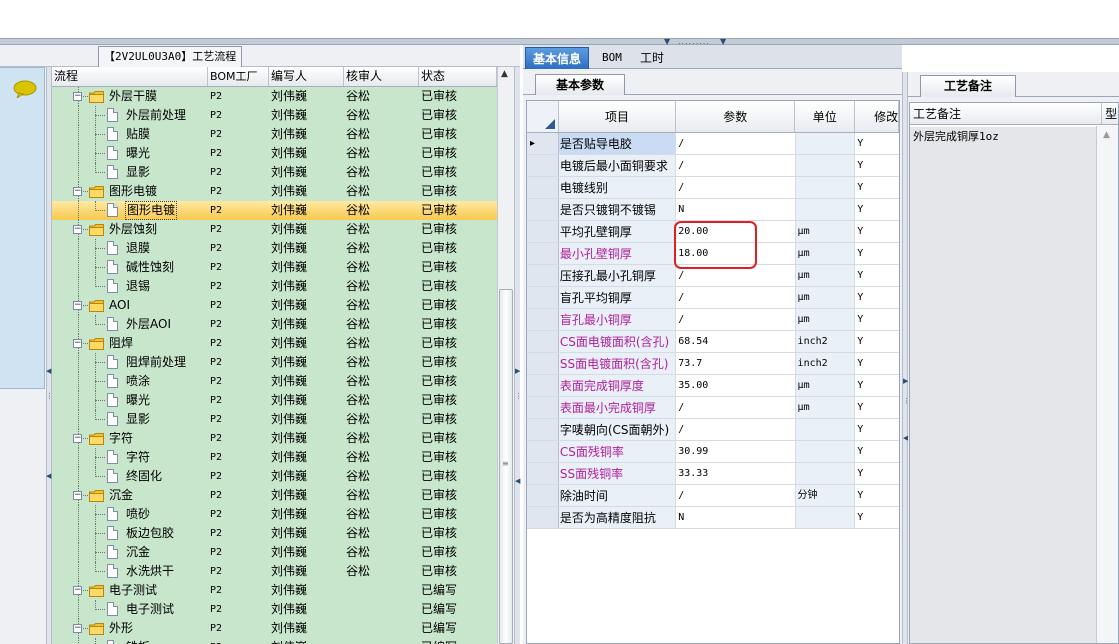 This screenshot has width=1119, height=644. I want to click on param-value: 30.99, so click(736, 451).